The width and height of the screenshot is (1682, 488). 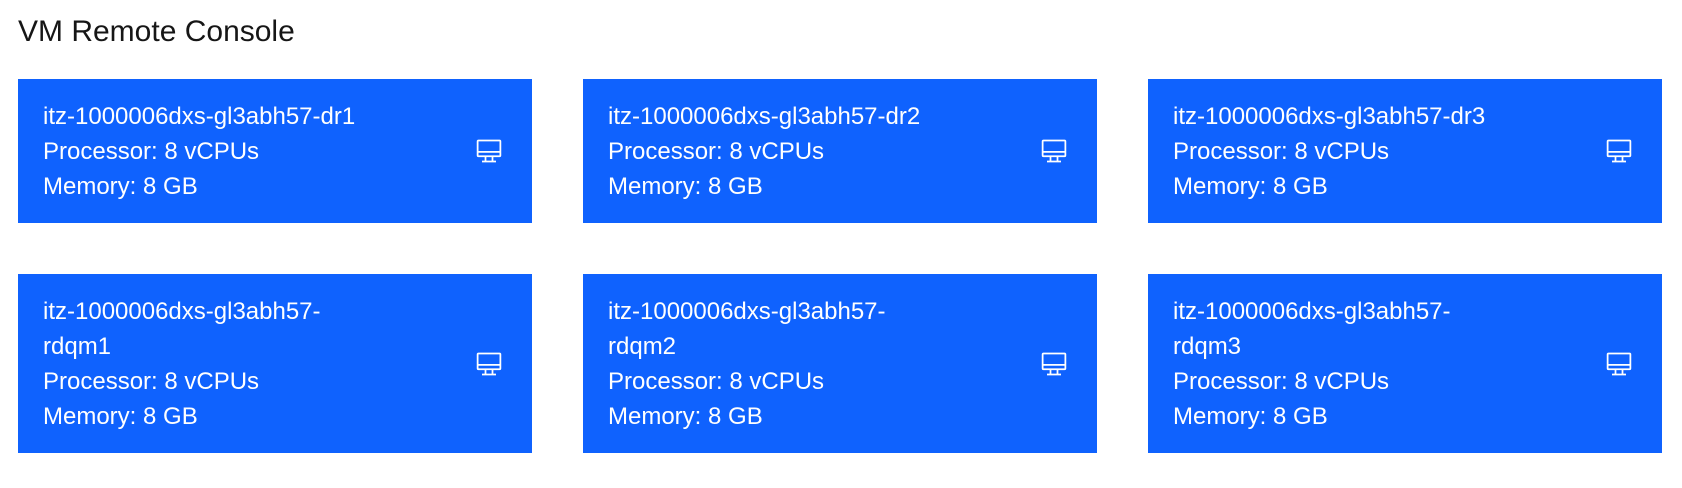 What do you see at coordinates (1329, 116) in the screenshot?
I see `vm-name: itz-1000006dxs-gl3abh57-dr3` at bounding box center [1329, 116].